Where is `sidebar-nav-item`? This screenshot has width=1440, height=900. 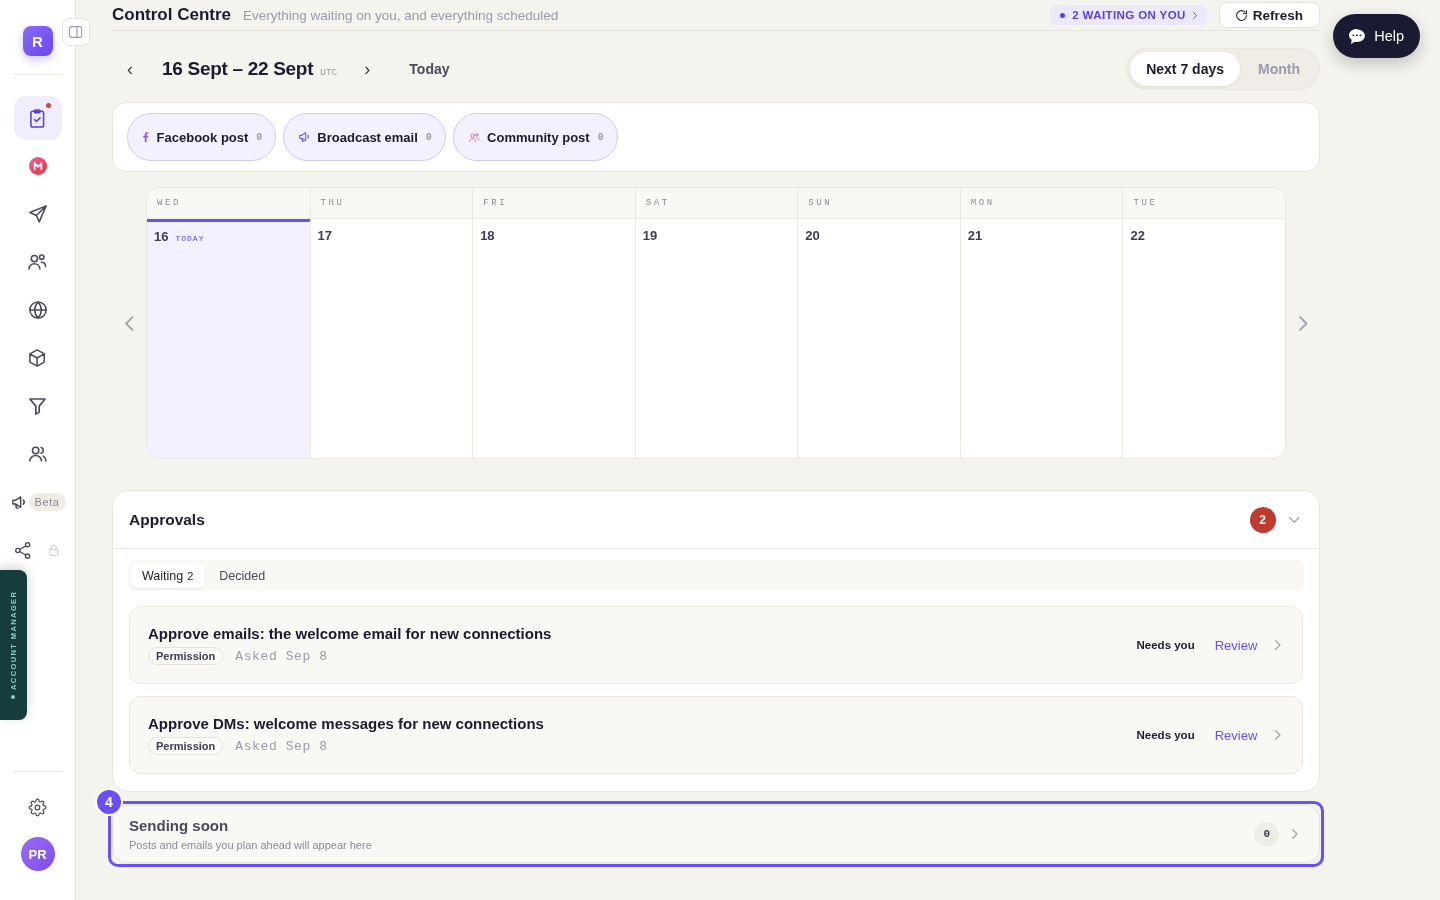 sidebar-nav-item is located at coordinates (37, 118).